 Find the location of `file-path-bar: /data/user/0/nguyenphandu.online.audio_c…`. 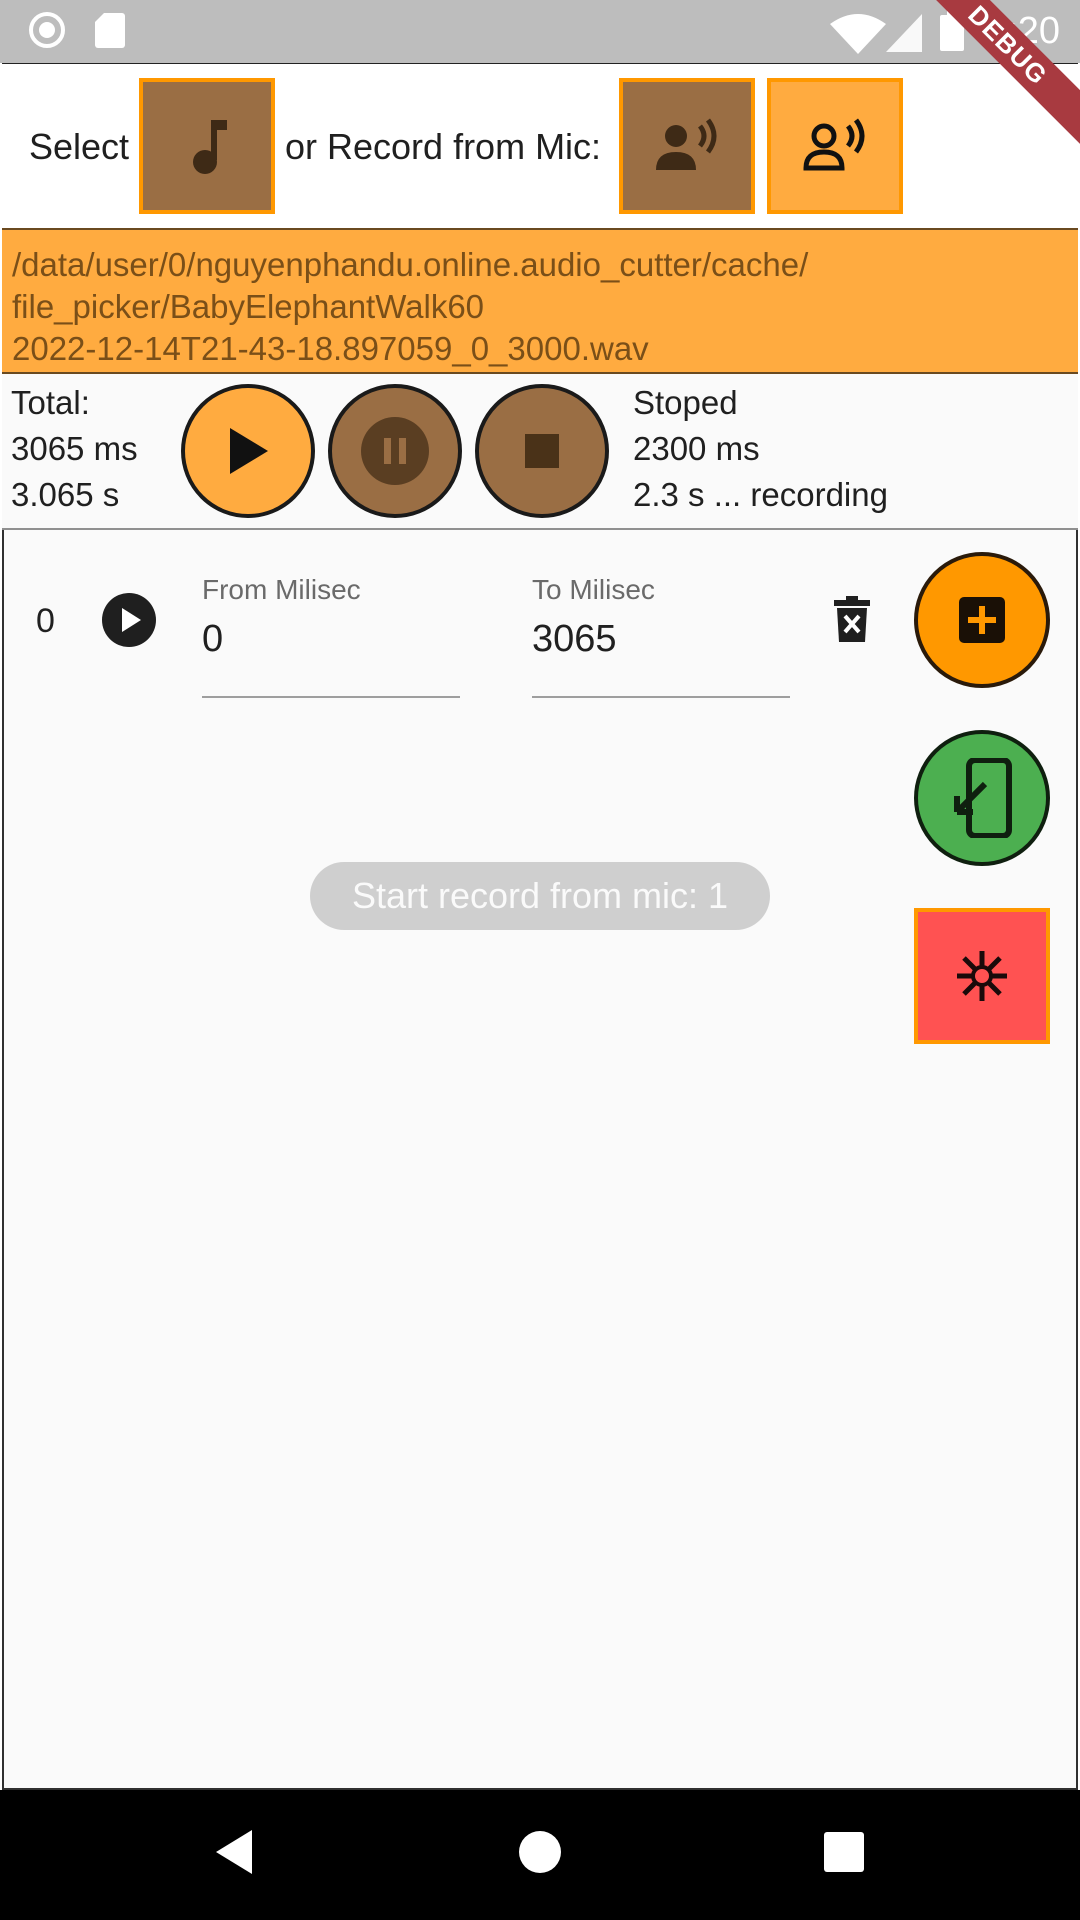

file-path-bar: /data/user/0/nguyenphandu.online.audio_c… is located at coordinates (540, 301).